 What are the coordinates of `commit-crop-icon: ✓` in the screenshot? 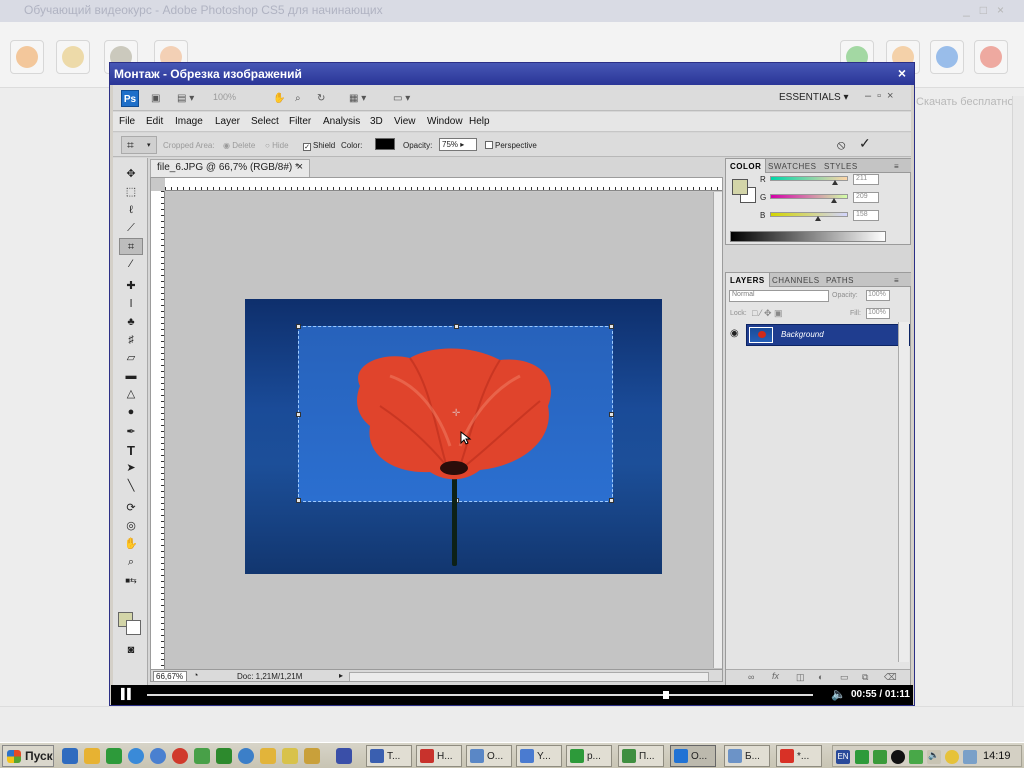 It's located at (865, 143).